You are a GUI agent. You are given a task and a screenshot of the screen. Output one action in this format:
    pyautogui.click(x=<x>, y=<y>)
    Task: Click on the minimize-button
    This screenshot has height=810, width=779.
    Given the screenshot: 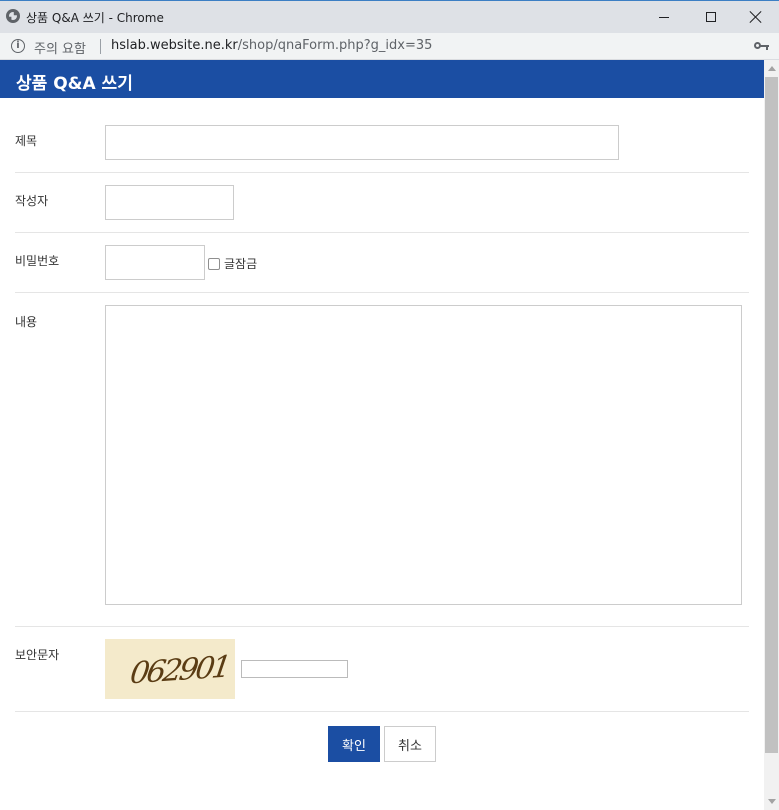 What is the action you would take?
    pyautogui.click(x=664, y=17)
    